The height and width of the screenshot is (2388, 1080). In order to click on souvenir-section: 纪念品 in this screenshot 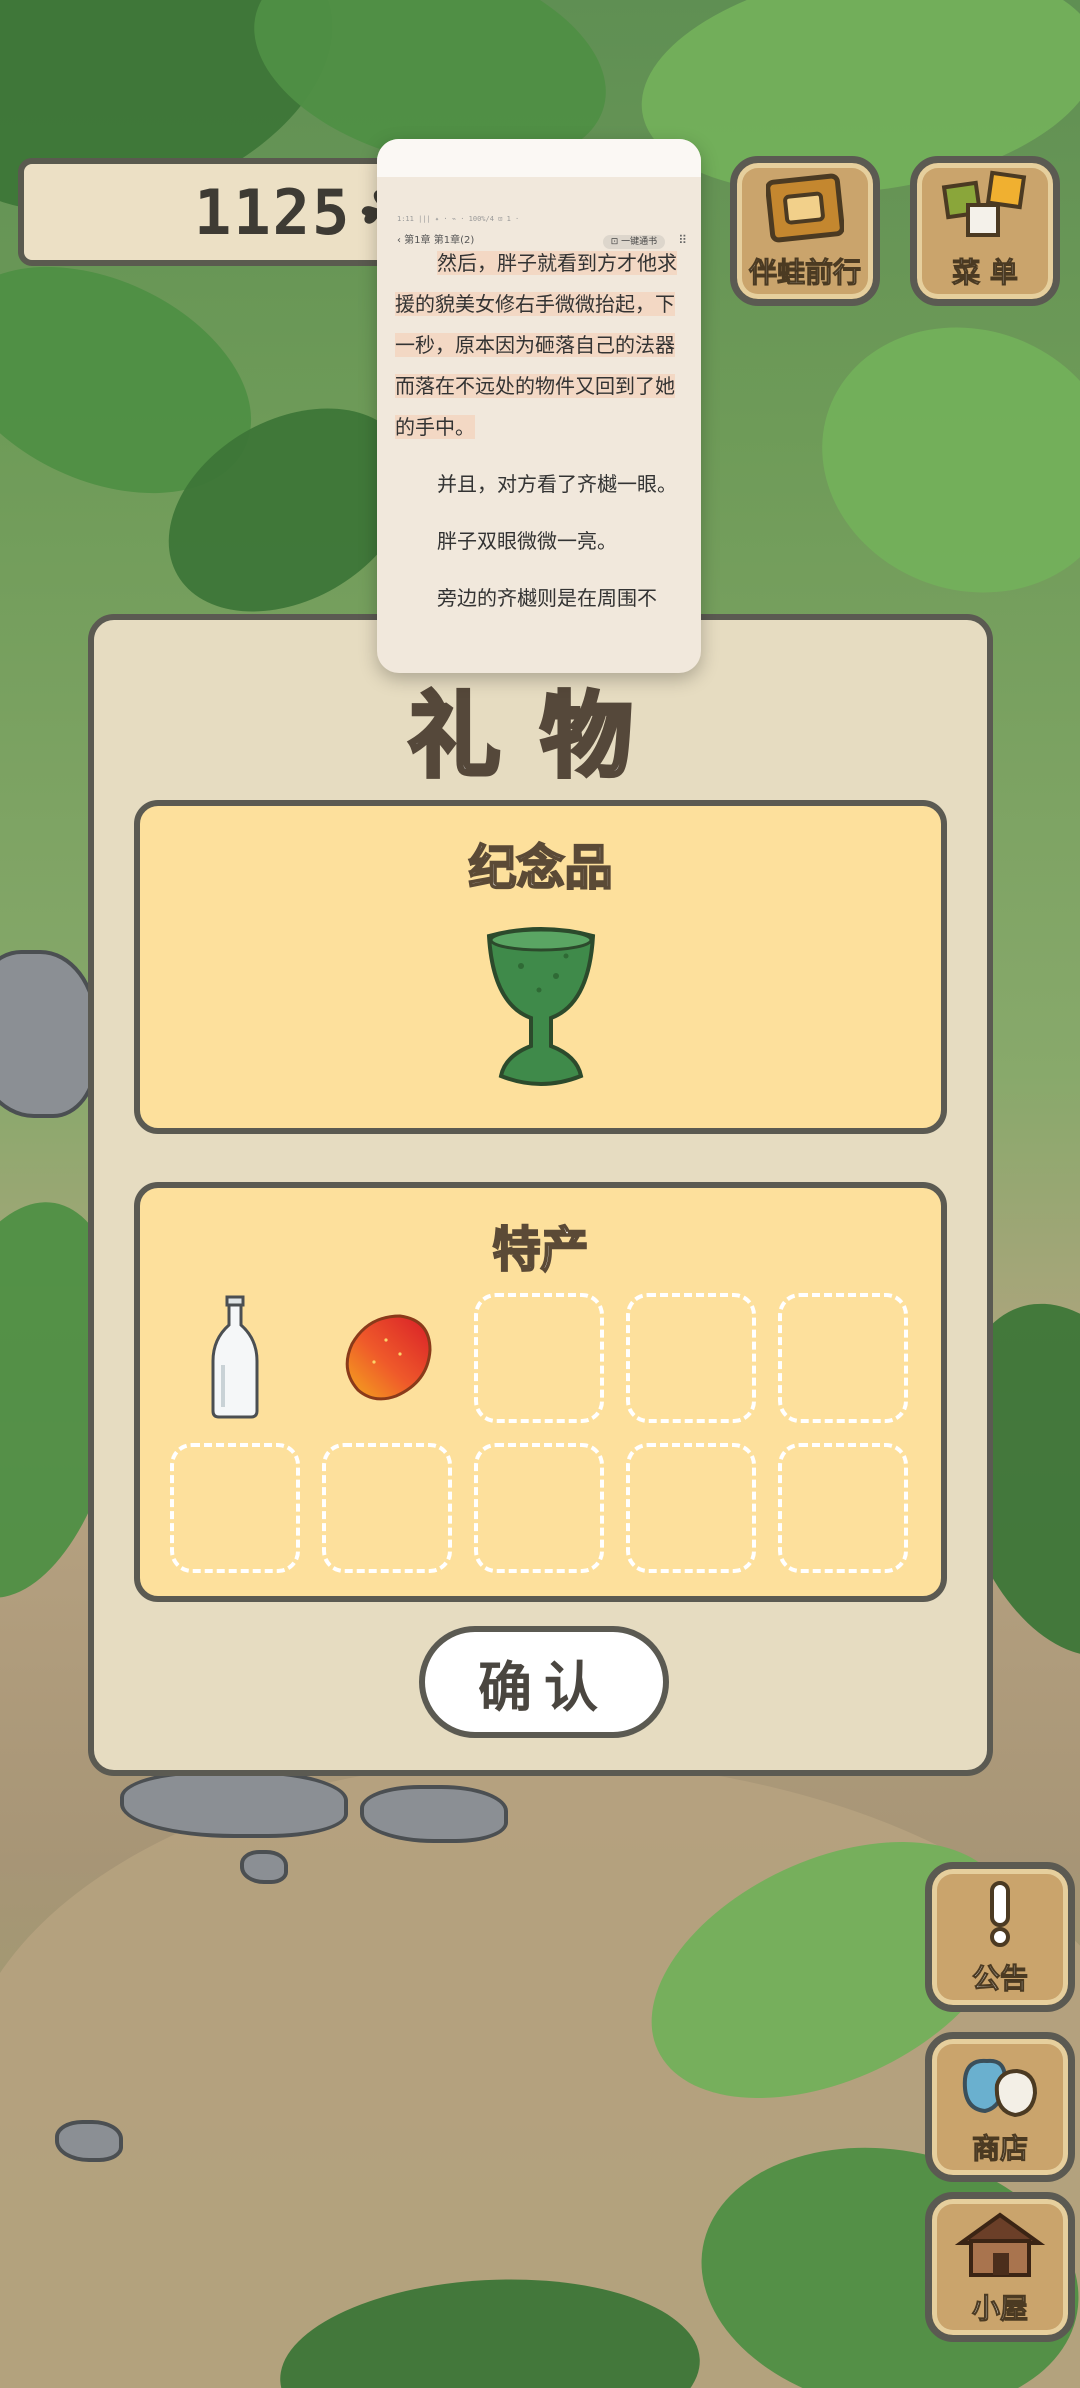, I will do `click(540, 967)`.